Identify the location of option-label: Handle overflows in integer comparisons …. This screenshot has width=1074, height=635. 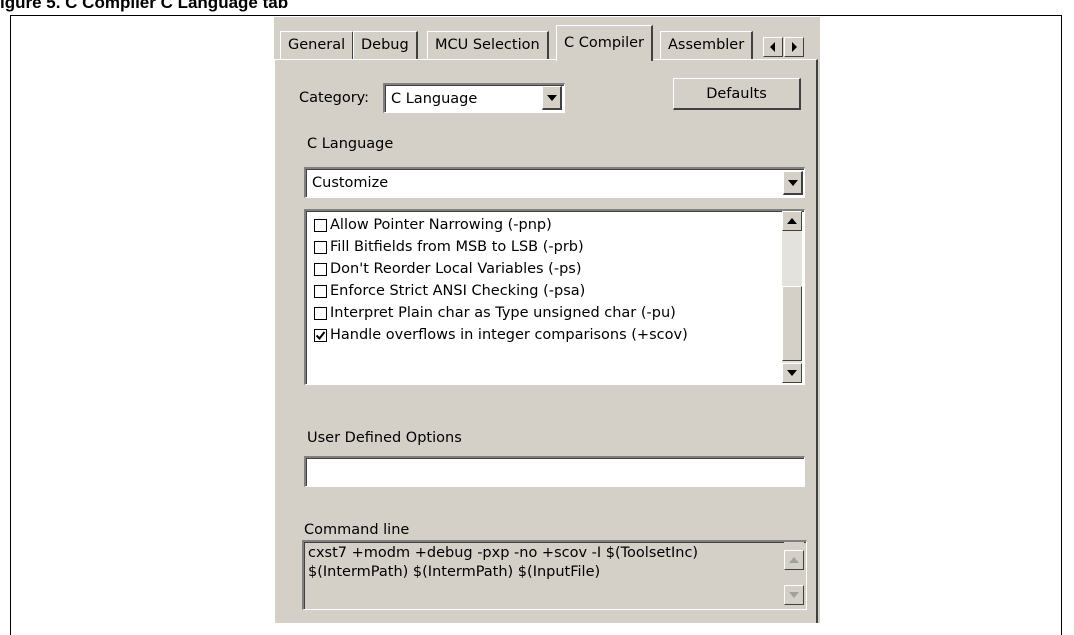
(509, 335).